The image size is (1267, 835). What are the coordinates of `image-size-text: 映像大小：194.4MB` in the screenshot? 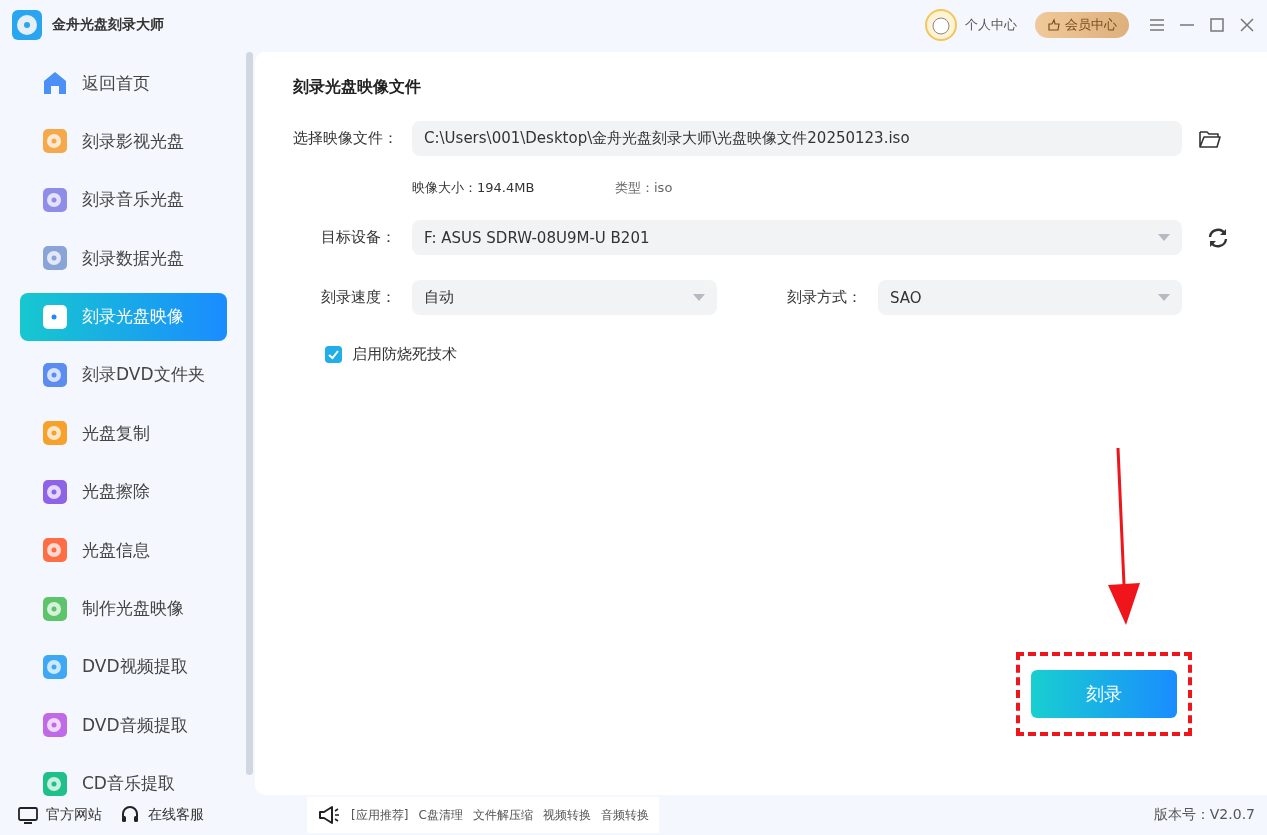 It's located at (474, 188).